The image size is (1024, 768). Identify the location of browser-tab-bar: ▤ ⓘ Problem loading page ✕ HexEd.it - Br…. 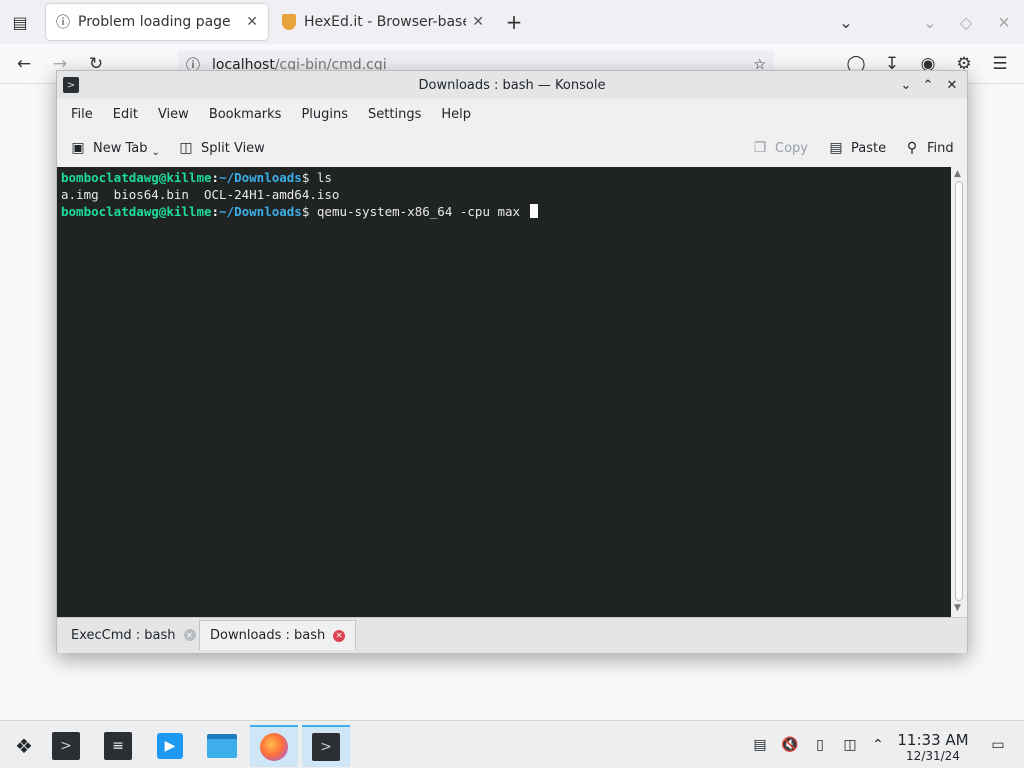
(512, 22).